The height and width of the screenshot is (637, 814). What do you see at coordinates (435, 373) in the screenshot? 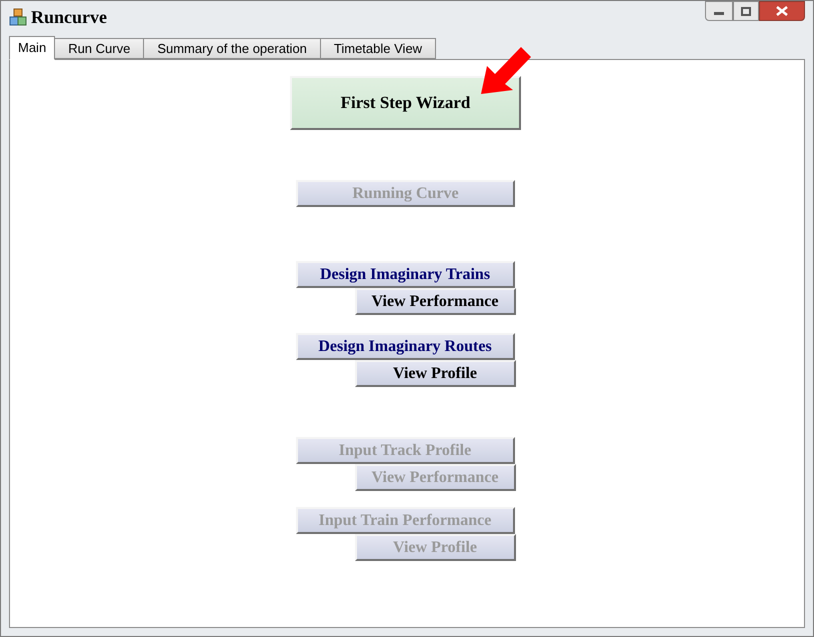
I see `action-button: View Profile` at bounding box center [435, 373].